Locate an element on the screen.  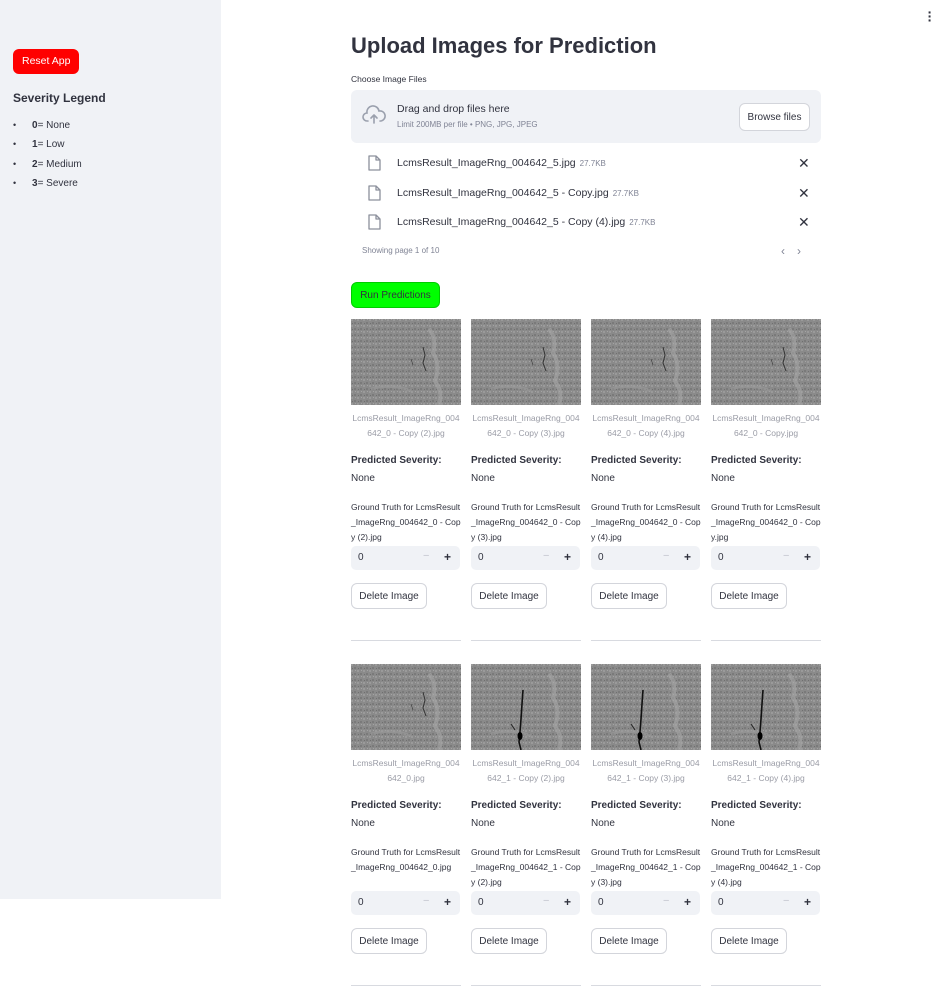
reset-app-button: Reset App is located at coordinates (46, 61).